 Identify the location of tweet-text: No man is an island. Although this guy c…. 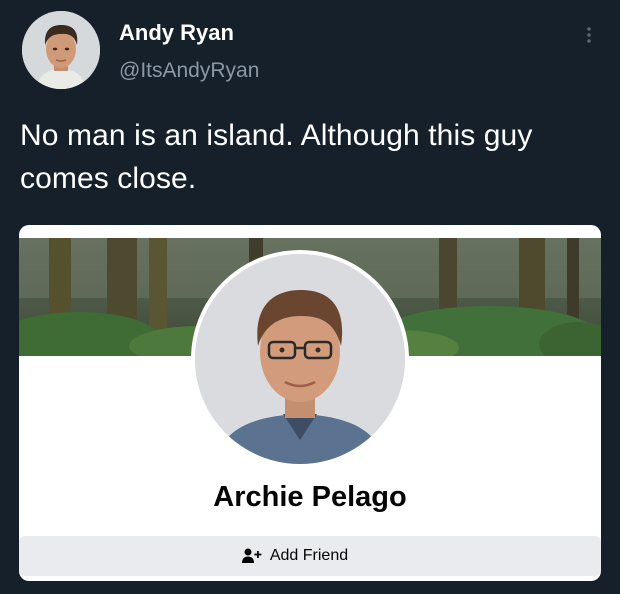
(276, 157).